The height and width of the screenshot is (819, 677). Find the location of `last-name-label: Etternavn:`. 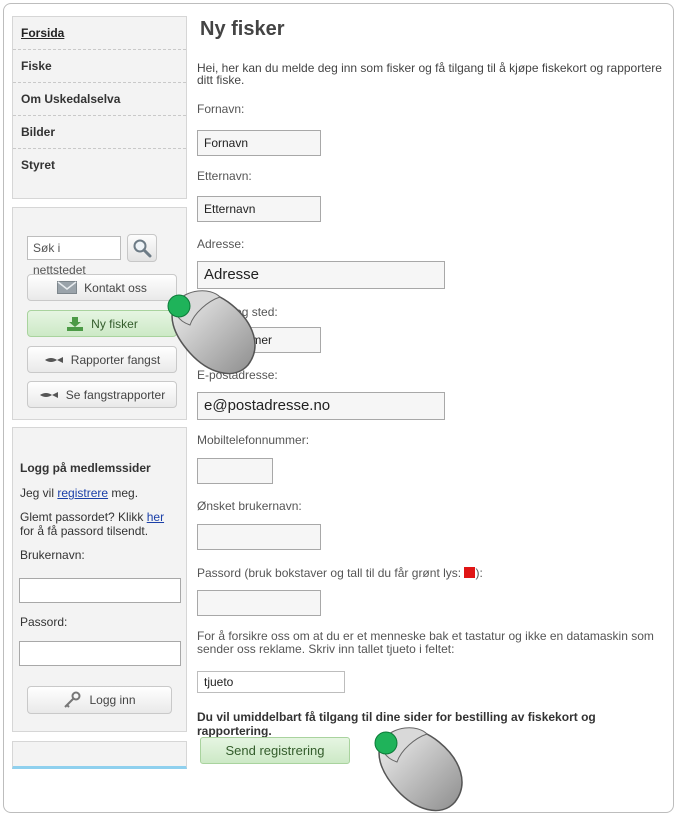

last-name-label: Etternavn: is located at coordinates (224, 176).